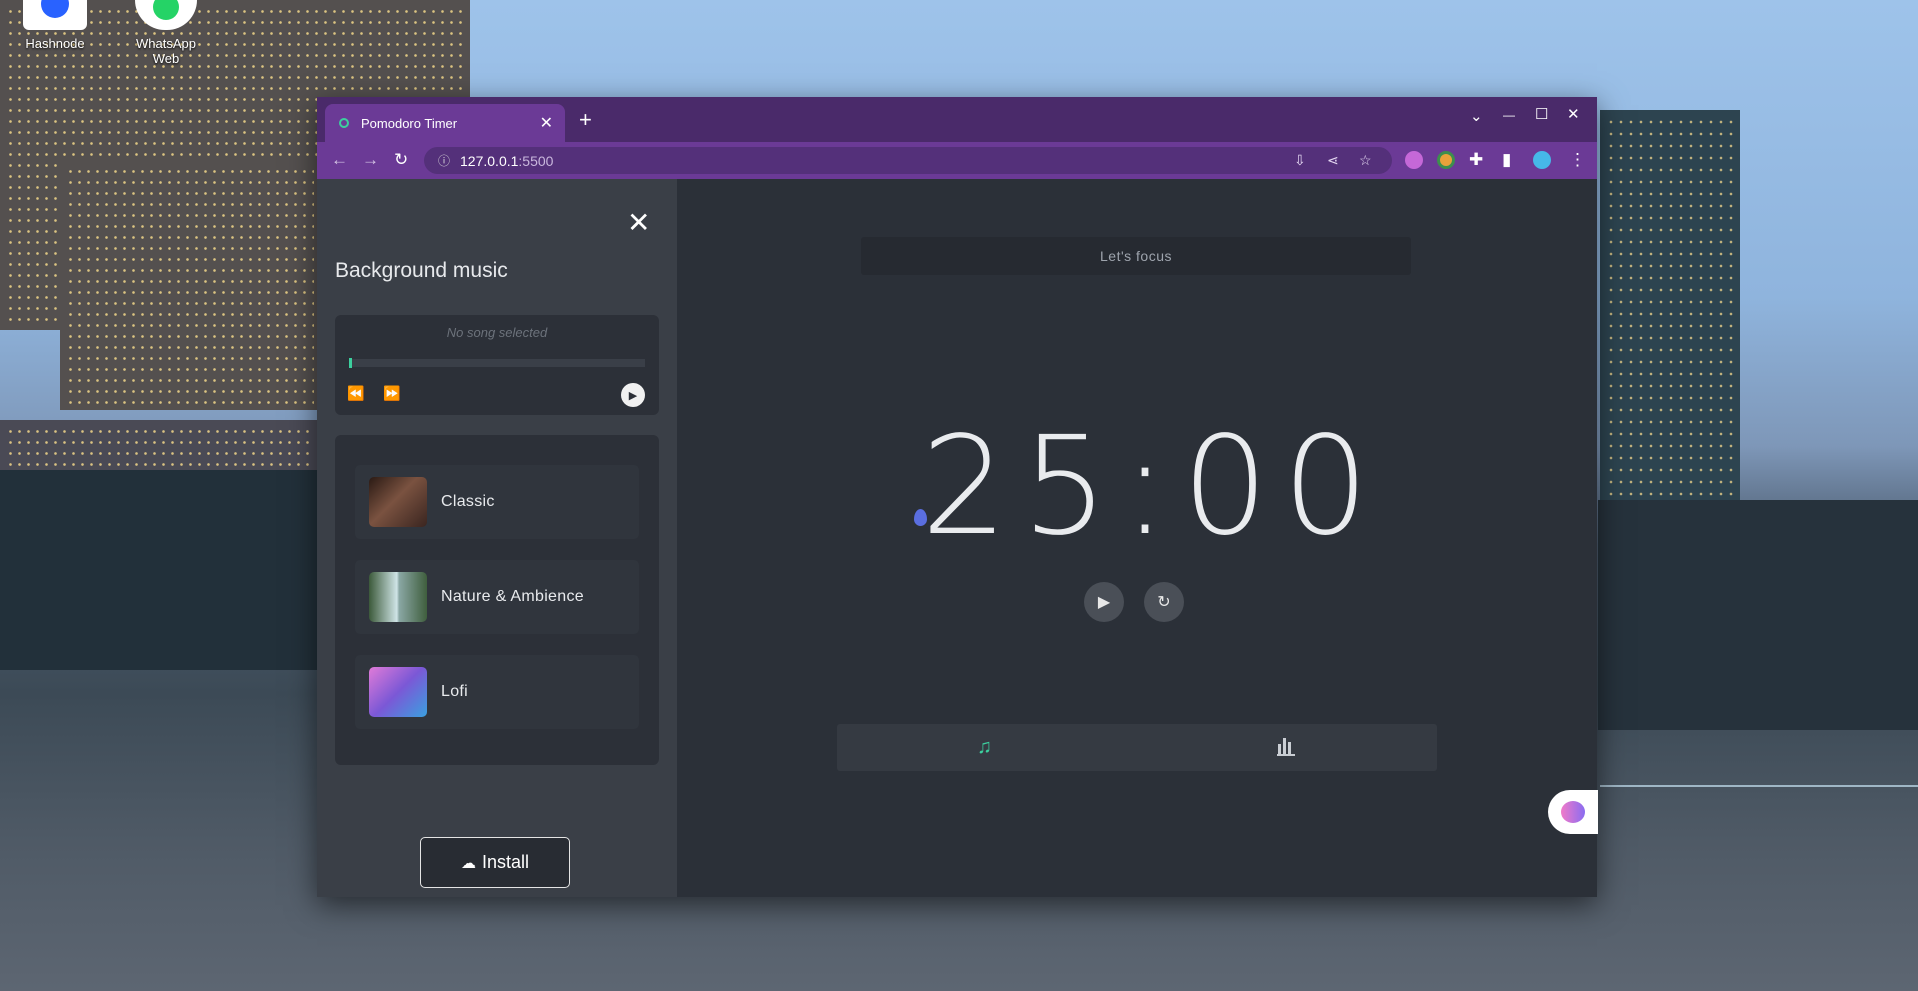  Describe the element at coordinates (497, 502) in the screenshot. I see `genre-classic: Classic` at that location.